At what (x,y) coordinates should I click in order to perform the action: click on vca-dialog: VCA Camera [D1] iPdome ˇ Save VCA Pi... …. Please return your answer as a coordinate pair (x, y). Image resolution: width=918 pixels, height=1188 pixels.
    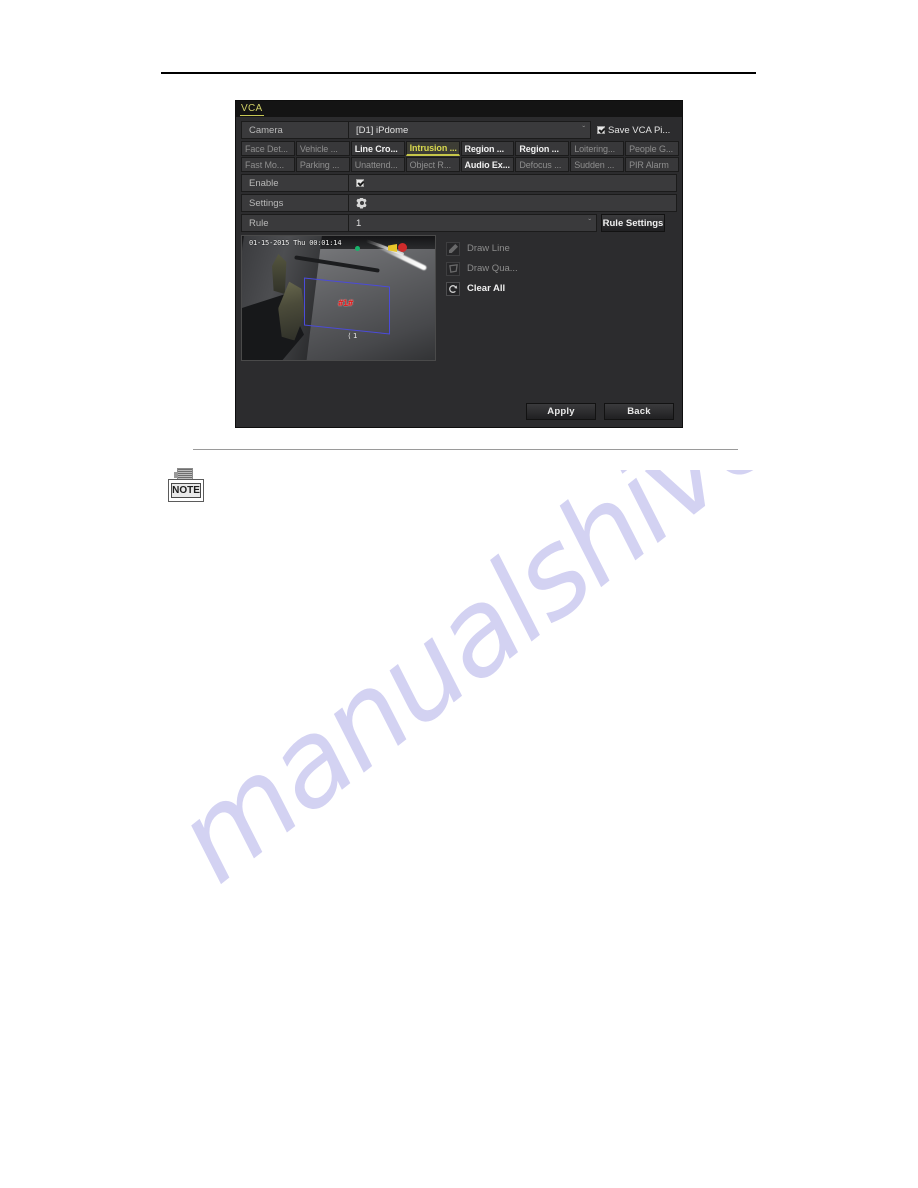
    Looking at the image, I should click on (459, 264).